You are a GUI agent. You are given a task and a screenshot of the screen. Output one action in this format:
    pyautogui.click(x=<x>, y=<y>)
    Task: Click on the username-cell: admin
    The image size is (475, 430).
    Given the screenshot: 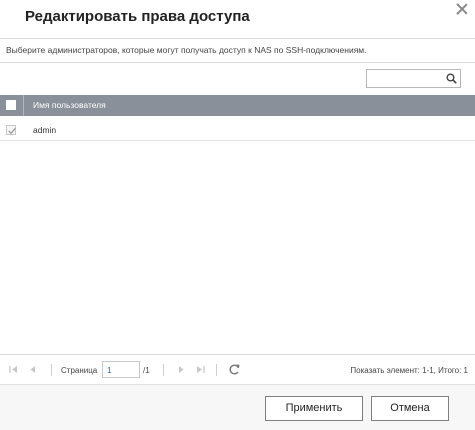 What is the action you would take?
    pyautogui.click(x=45, y=130)
    